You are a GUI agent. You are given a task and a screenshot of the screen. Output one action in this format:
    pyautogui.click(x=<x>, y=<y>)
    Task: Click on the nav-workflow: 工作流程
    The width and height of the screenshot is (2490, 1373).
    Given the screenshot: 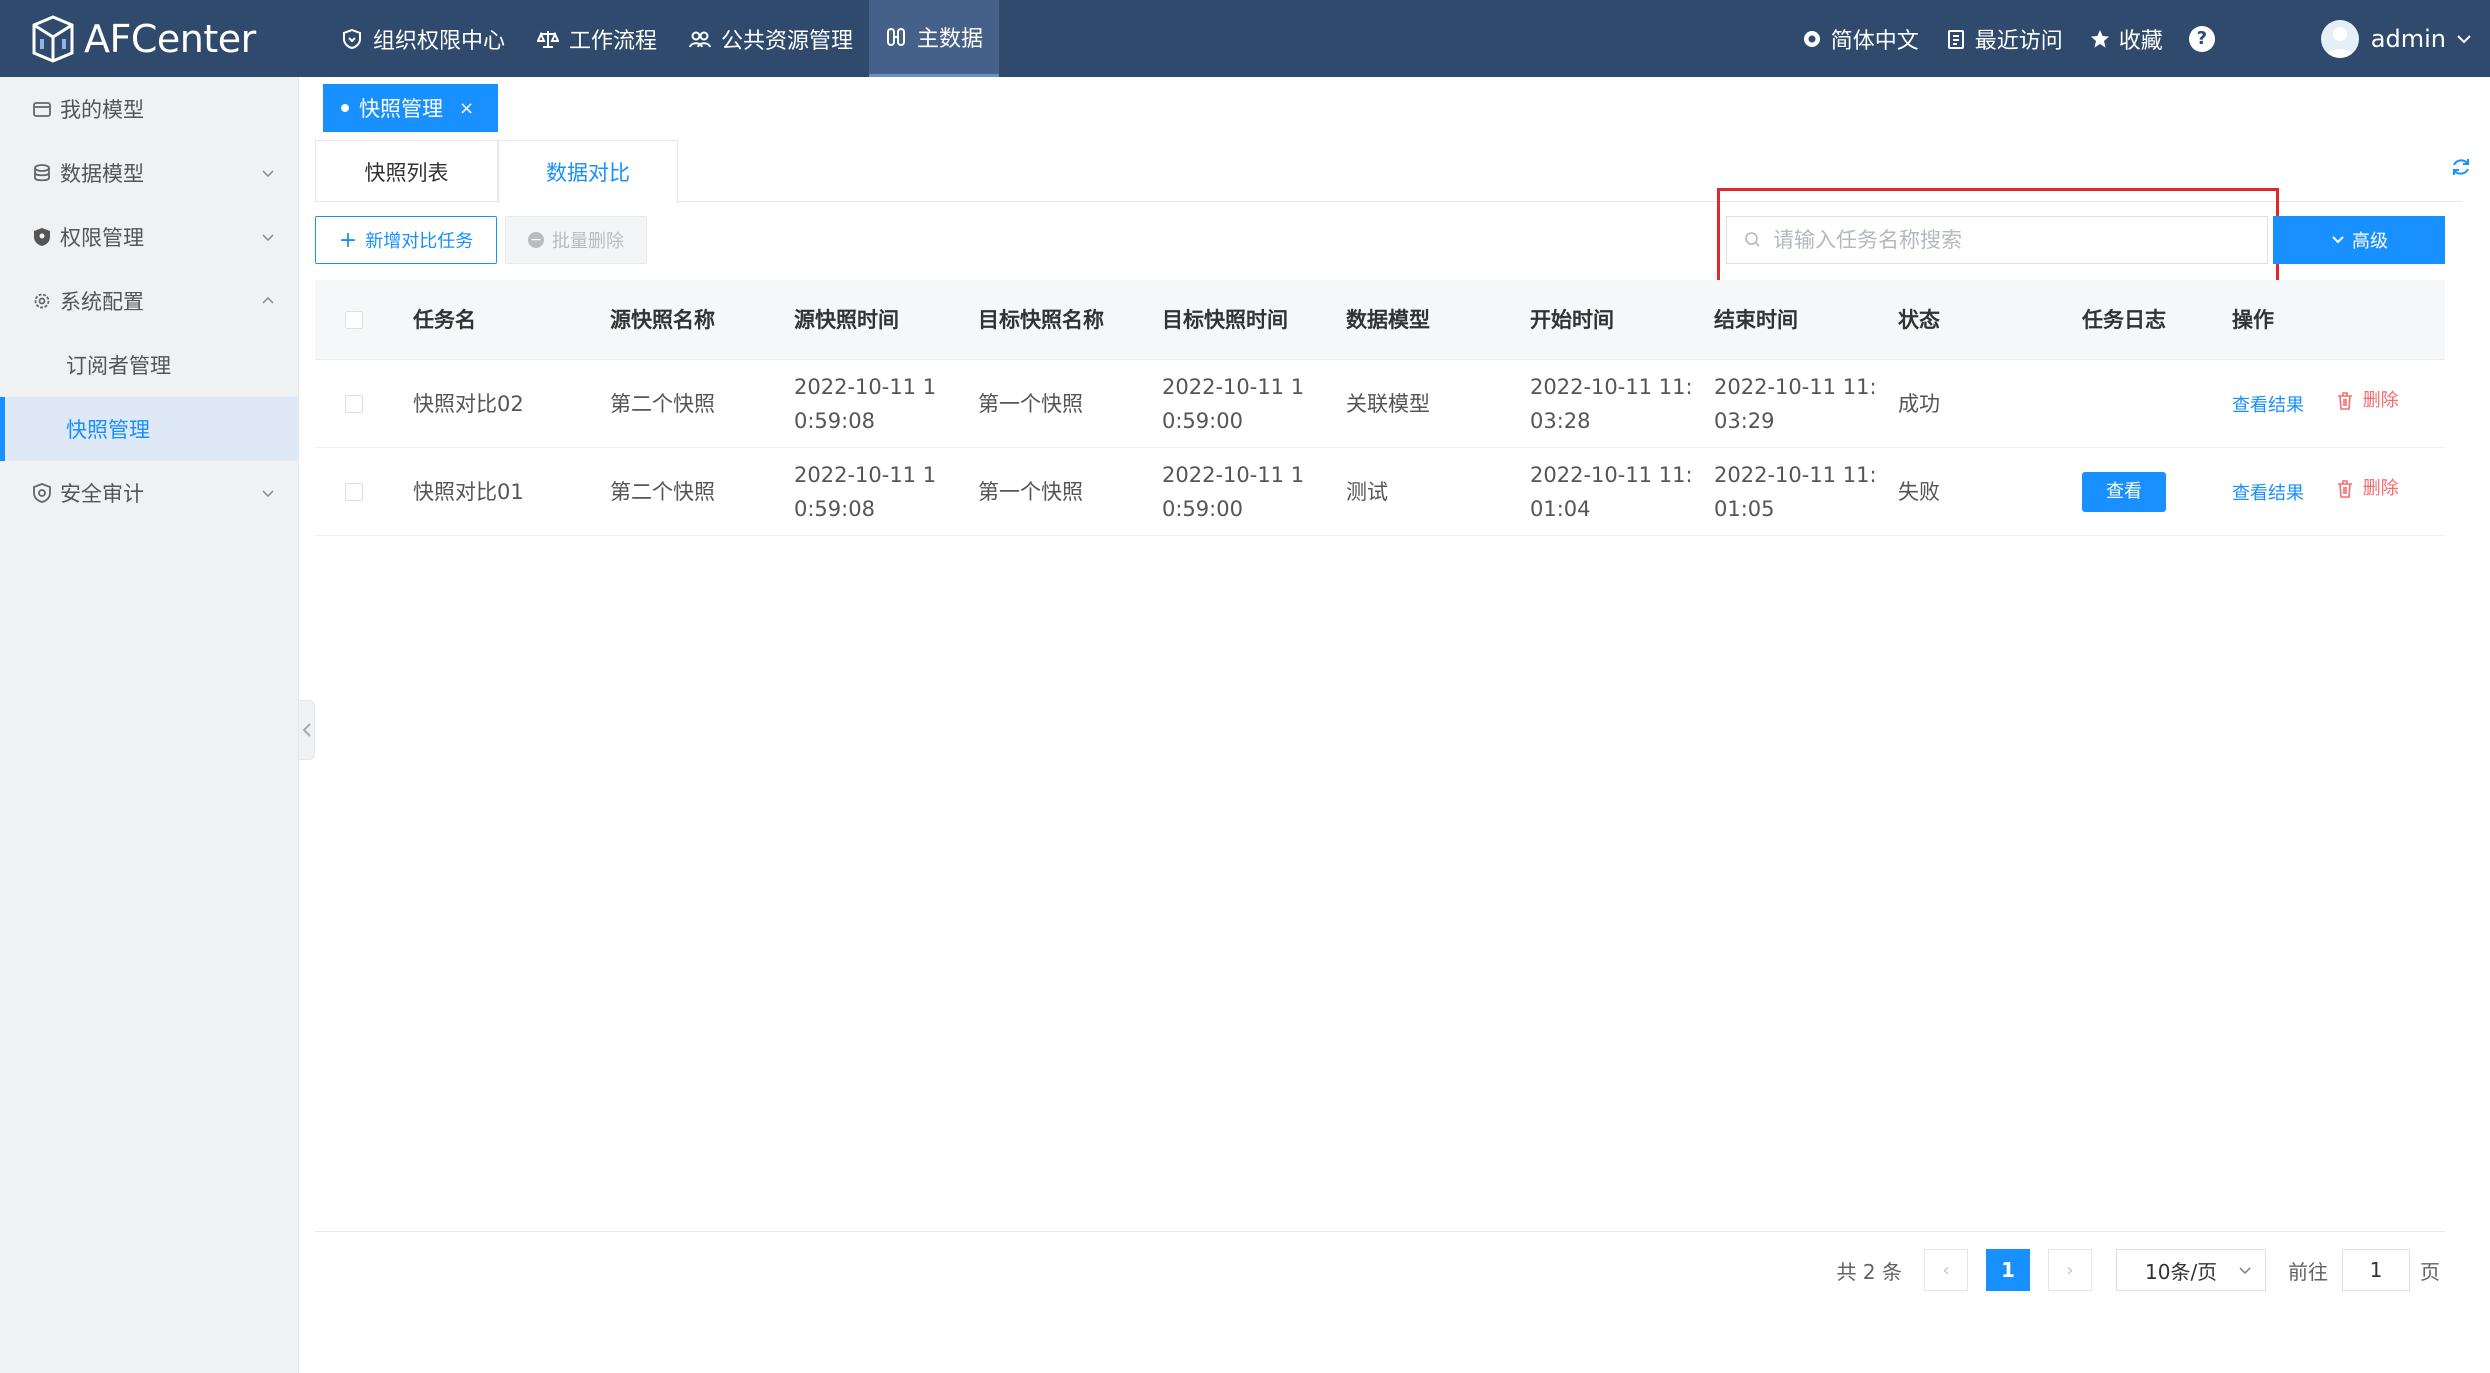 What is the action you would take?
    pyautogui.click(x=597, y=38)
    